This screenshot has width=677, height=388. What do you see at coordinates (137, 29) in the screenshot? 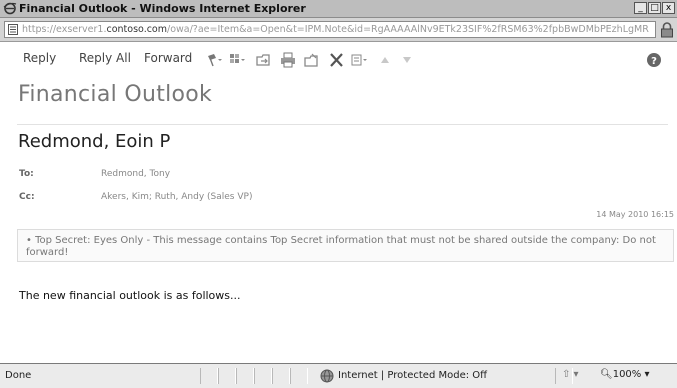
I see `url-domain: contoso.com` at bounding box center [137, 29].